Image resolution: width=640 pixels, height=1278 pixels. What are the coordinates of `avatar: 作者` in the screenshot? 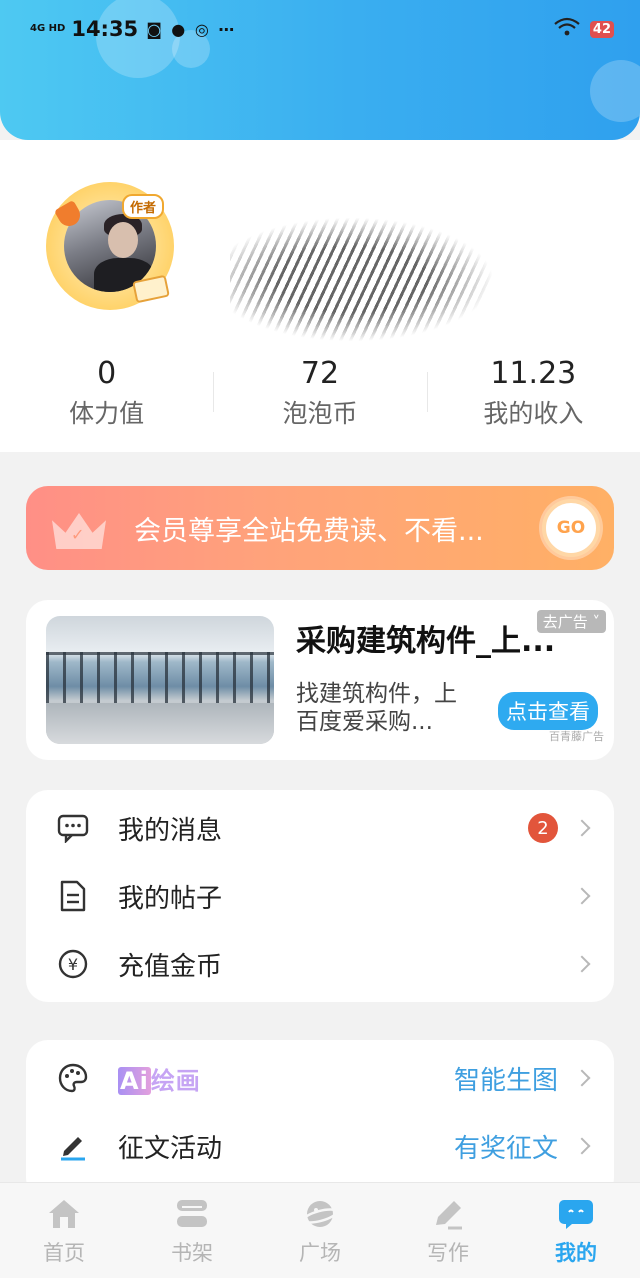 It's located at (110, 246).